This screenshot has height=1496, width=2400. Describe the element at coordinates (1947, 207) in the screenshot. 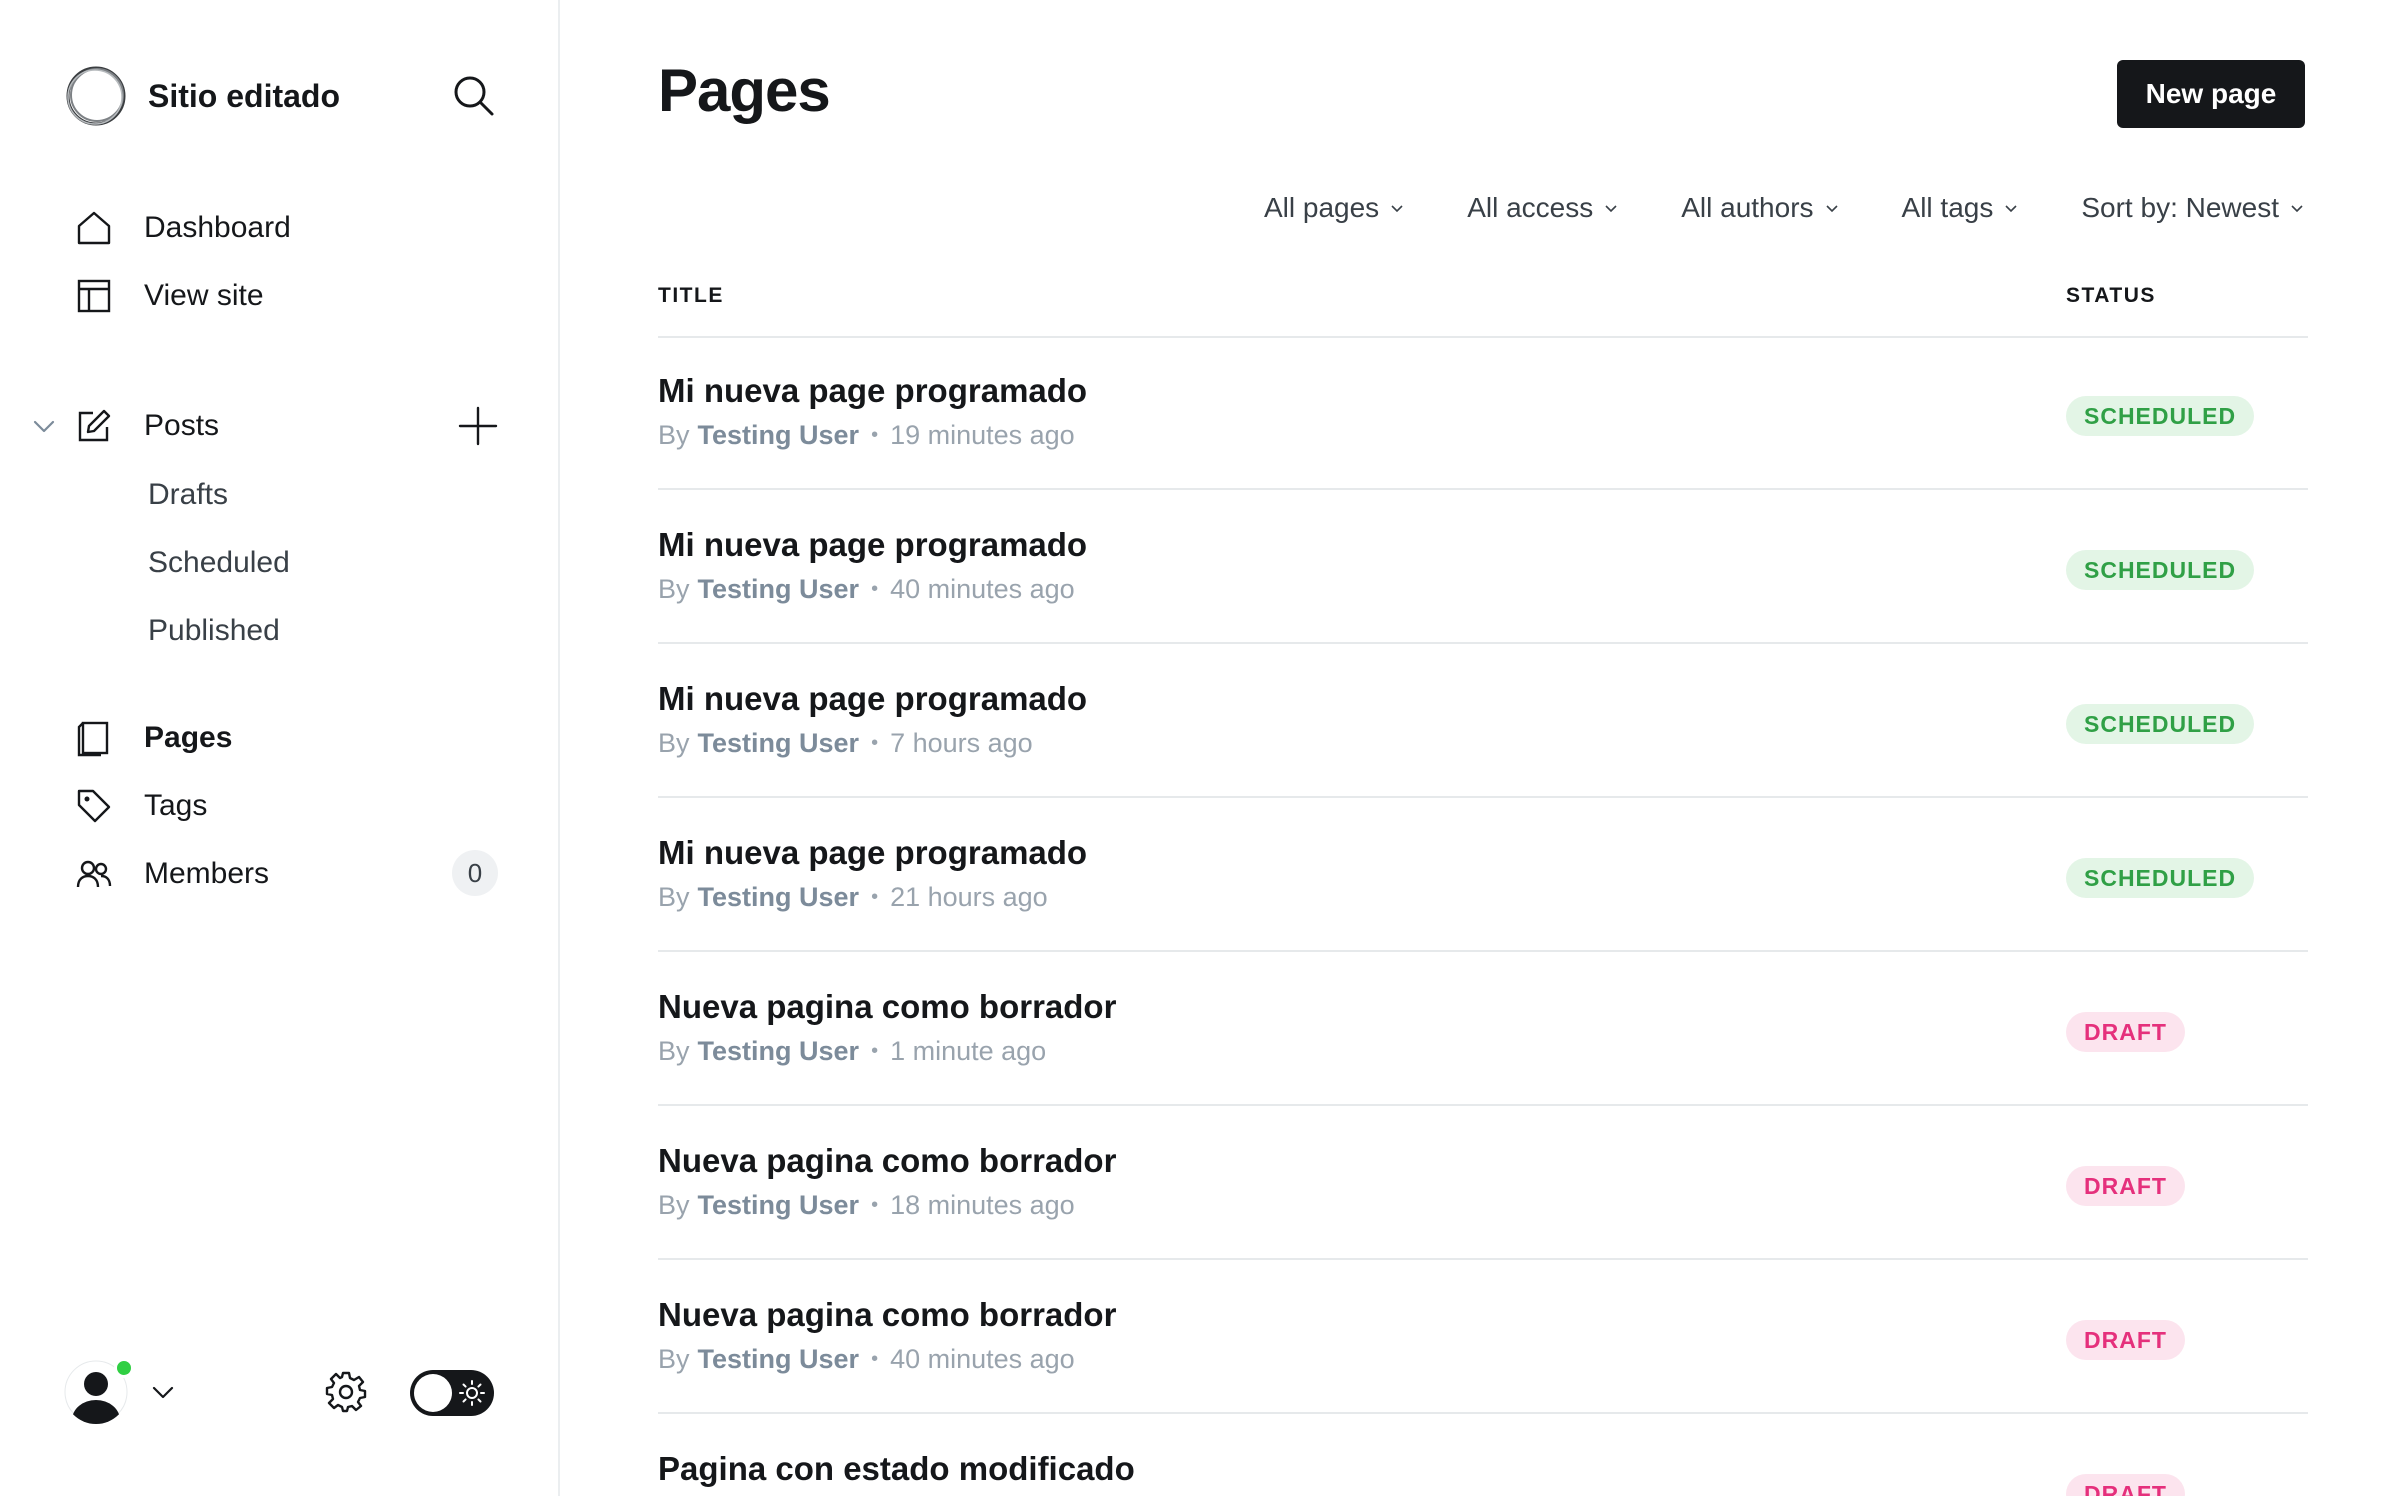

I see `filter-tags-label: All tags` at that location.